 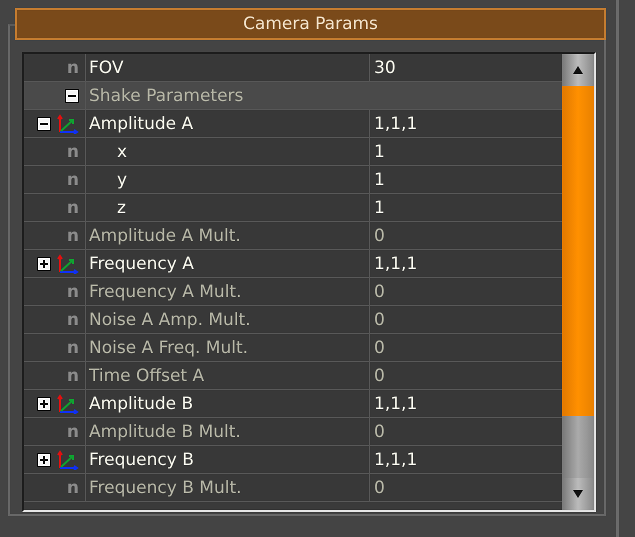 I want to click on parameter-name: Noise A Freq. Mult., so click(x=168, y=348).